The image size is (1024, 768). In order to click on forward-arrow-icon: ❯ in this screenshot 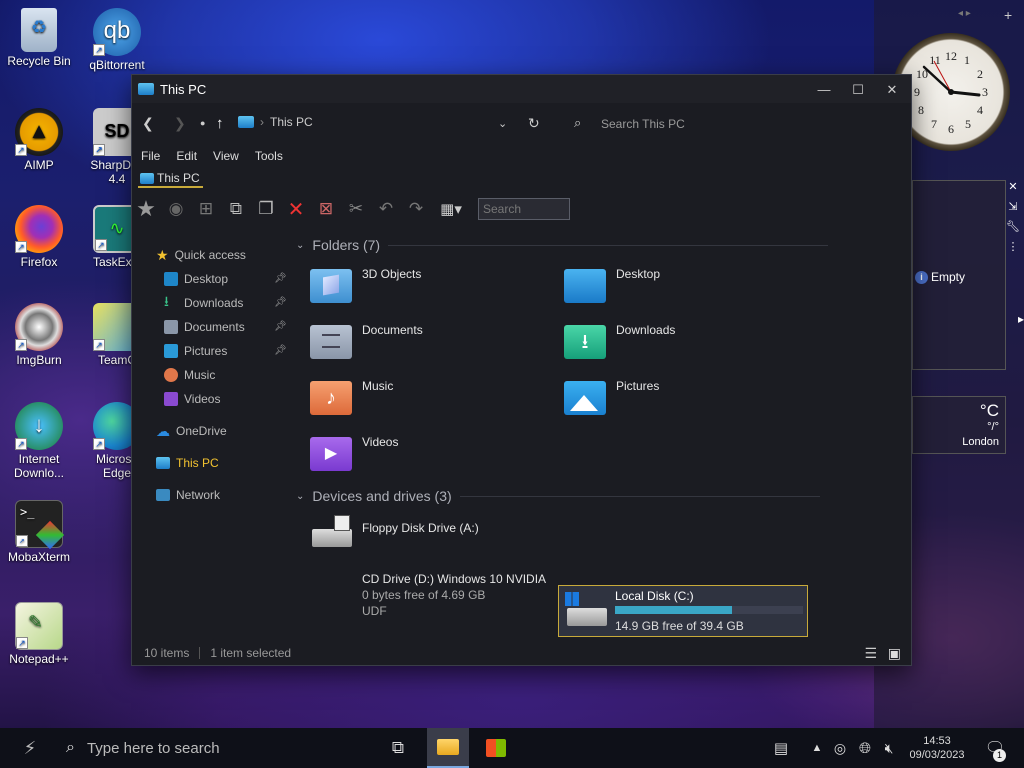, I will do `click(180, 123)`.